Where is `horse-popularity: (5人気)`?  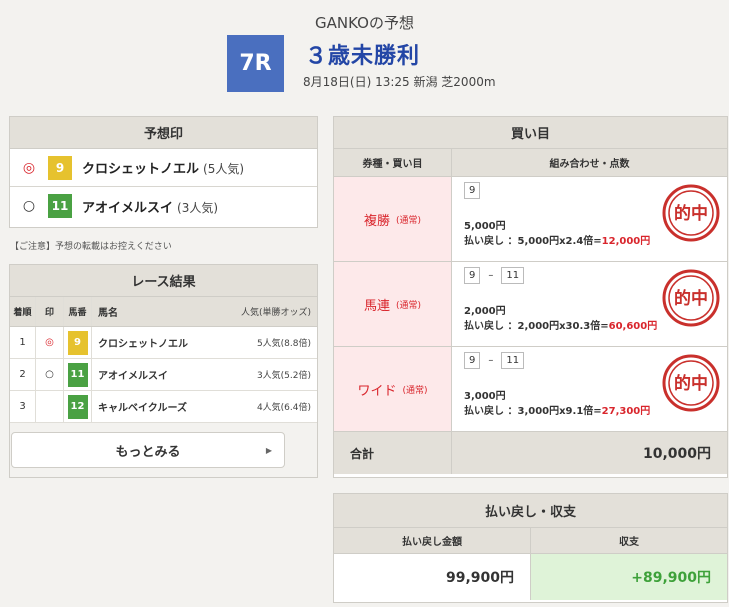
horse-popularity: (5人気) is located at coordinates (224, 169).